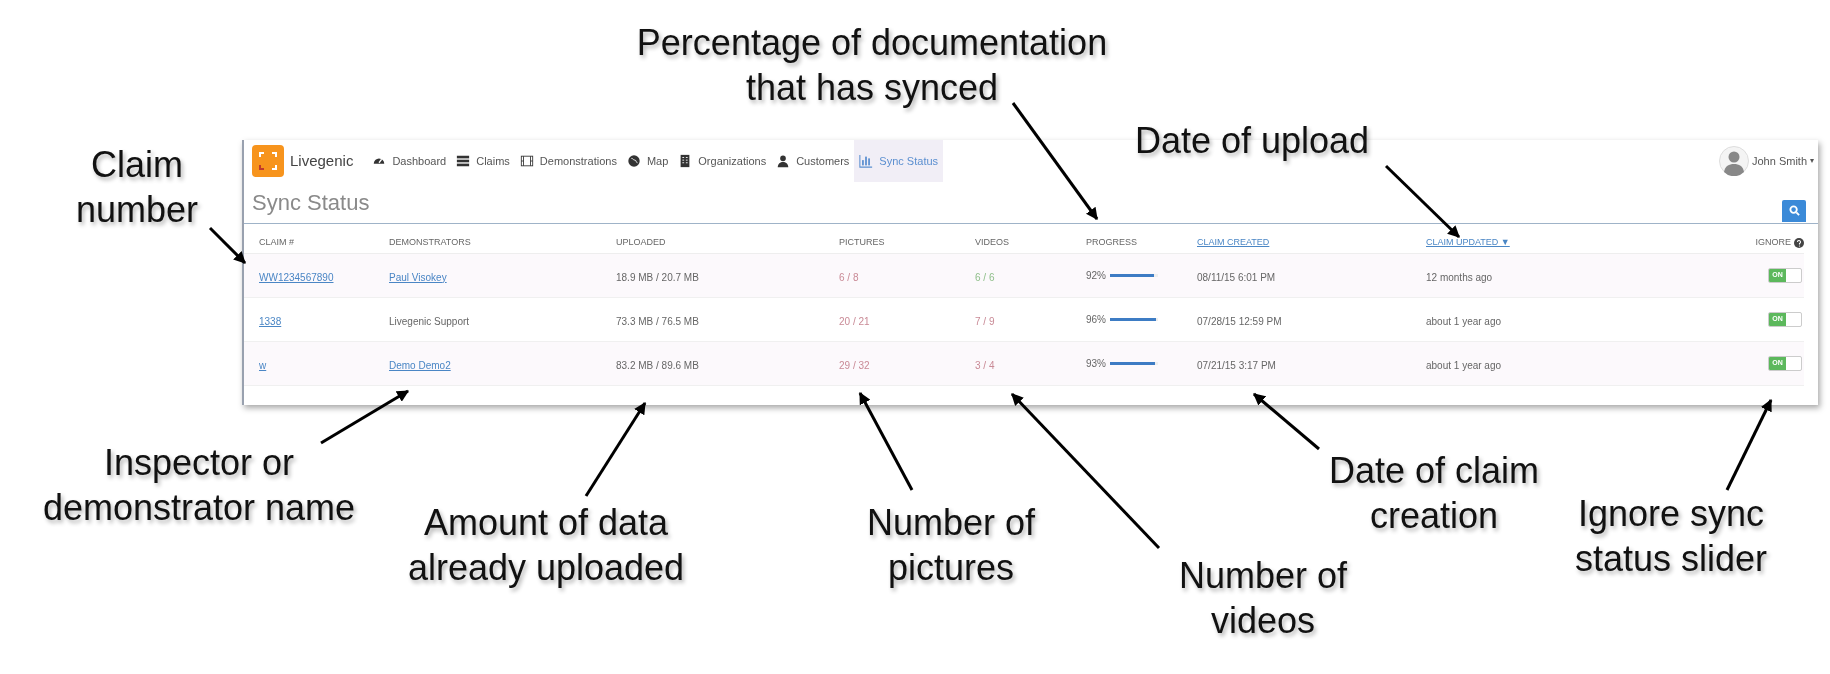 Image resolution: width=1830 pixels, height=674 pixels. Describe the element at coordinates (657, 277) in the screenshot. I see `uploaded-amount: 18.9 MB / 20.7 MB` at that location.